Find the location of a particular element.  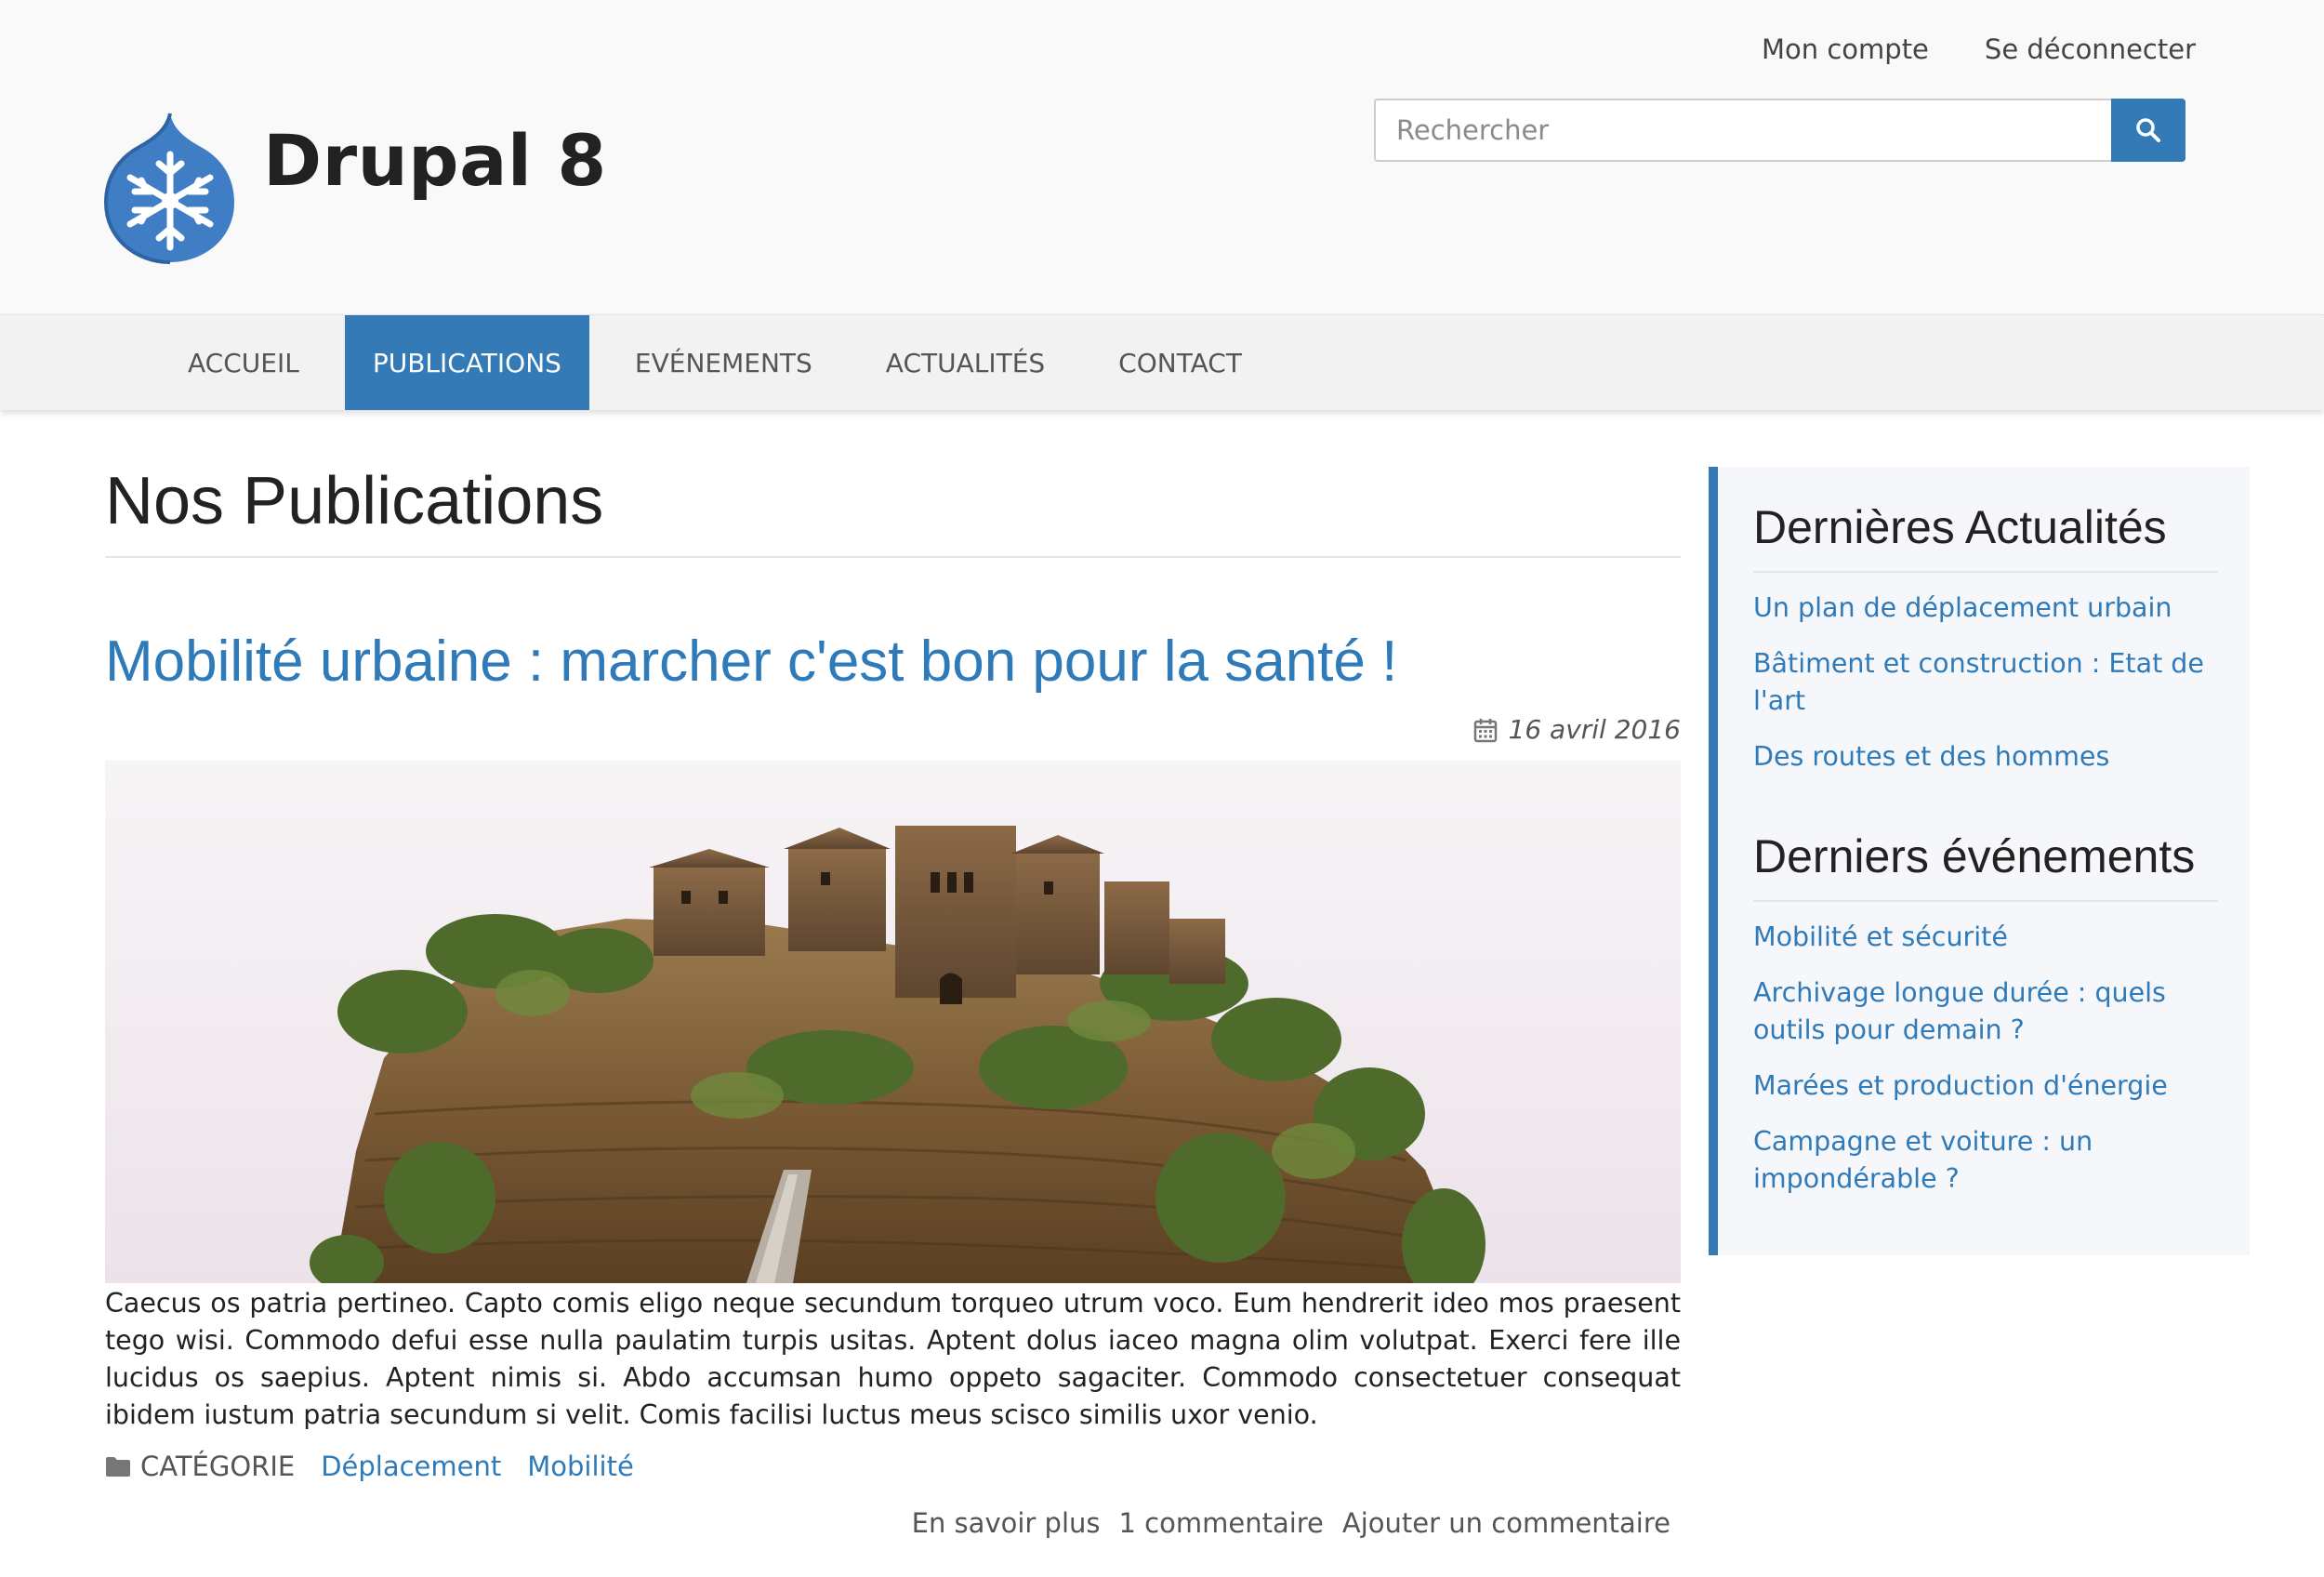

category-label: CATÉGORIE is located at coordinates (218, 1466).